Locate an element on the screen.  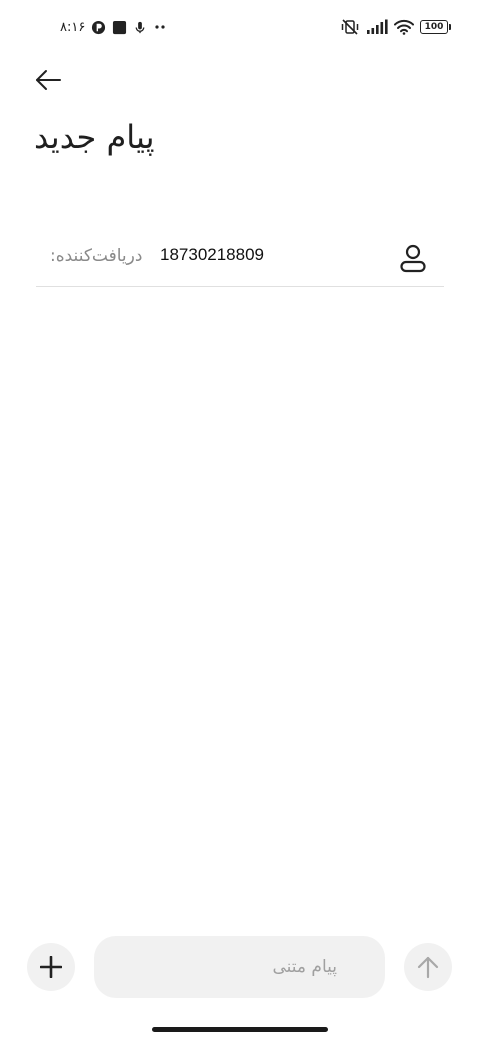
status-bar-left: ۸:۱۶ is located at coordinates (113, 27).